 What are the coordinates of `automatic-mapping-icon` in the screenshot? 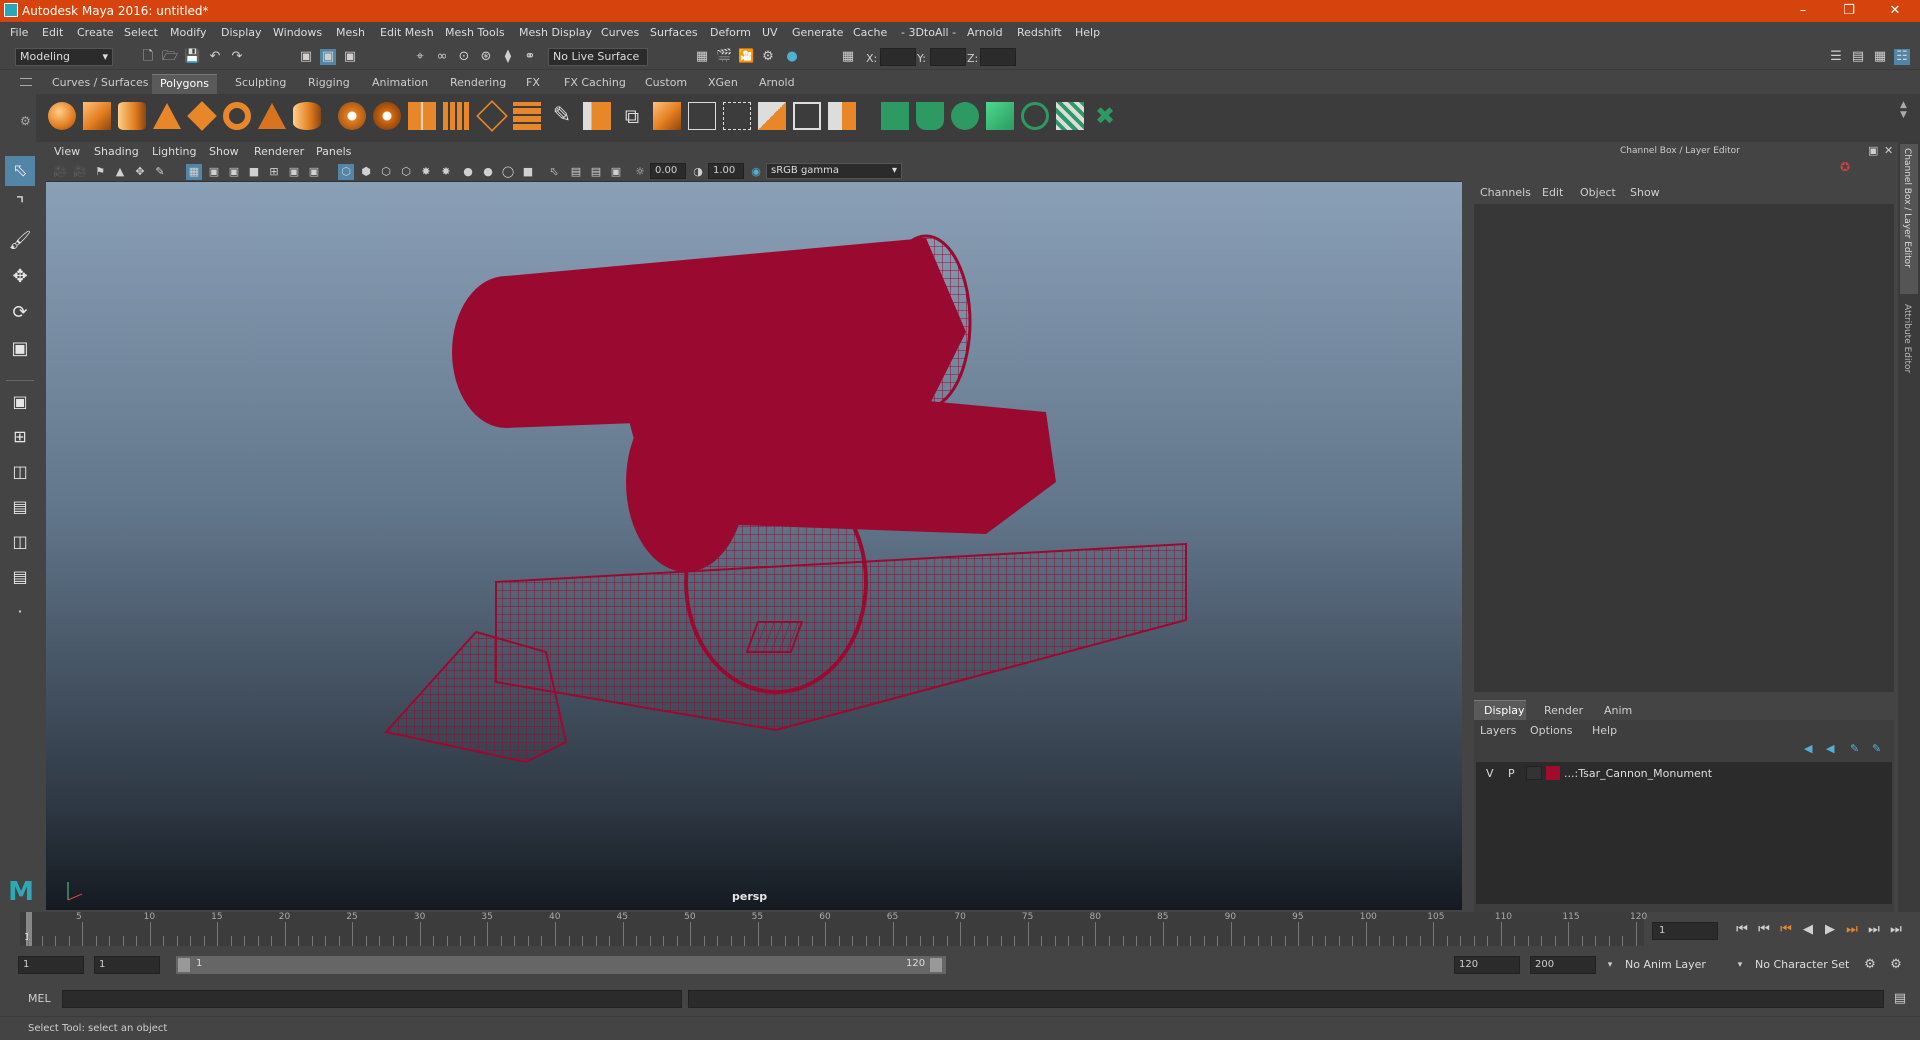 It's located at (1000, 116).